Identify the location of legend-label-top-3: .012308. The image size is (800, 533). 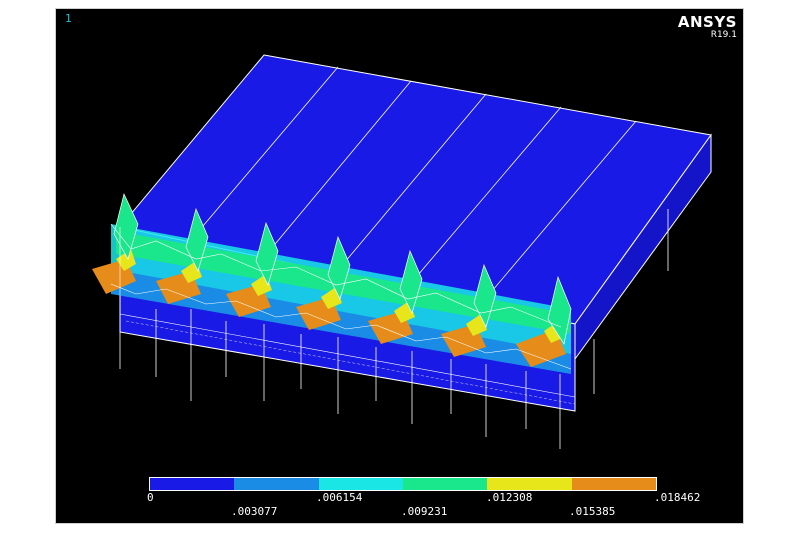
(509, 497).